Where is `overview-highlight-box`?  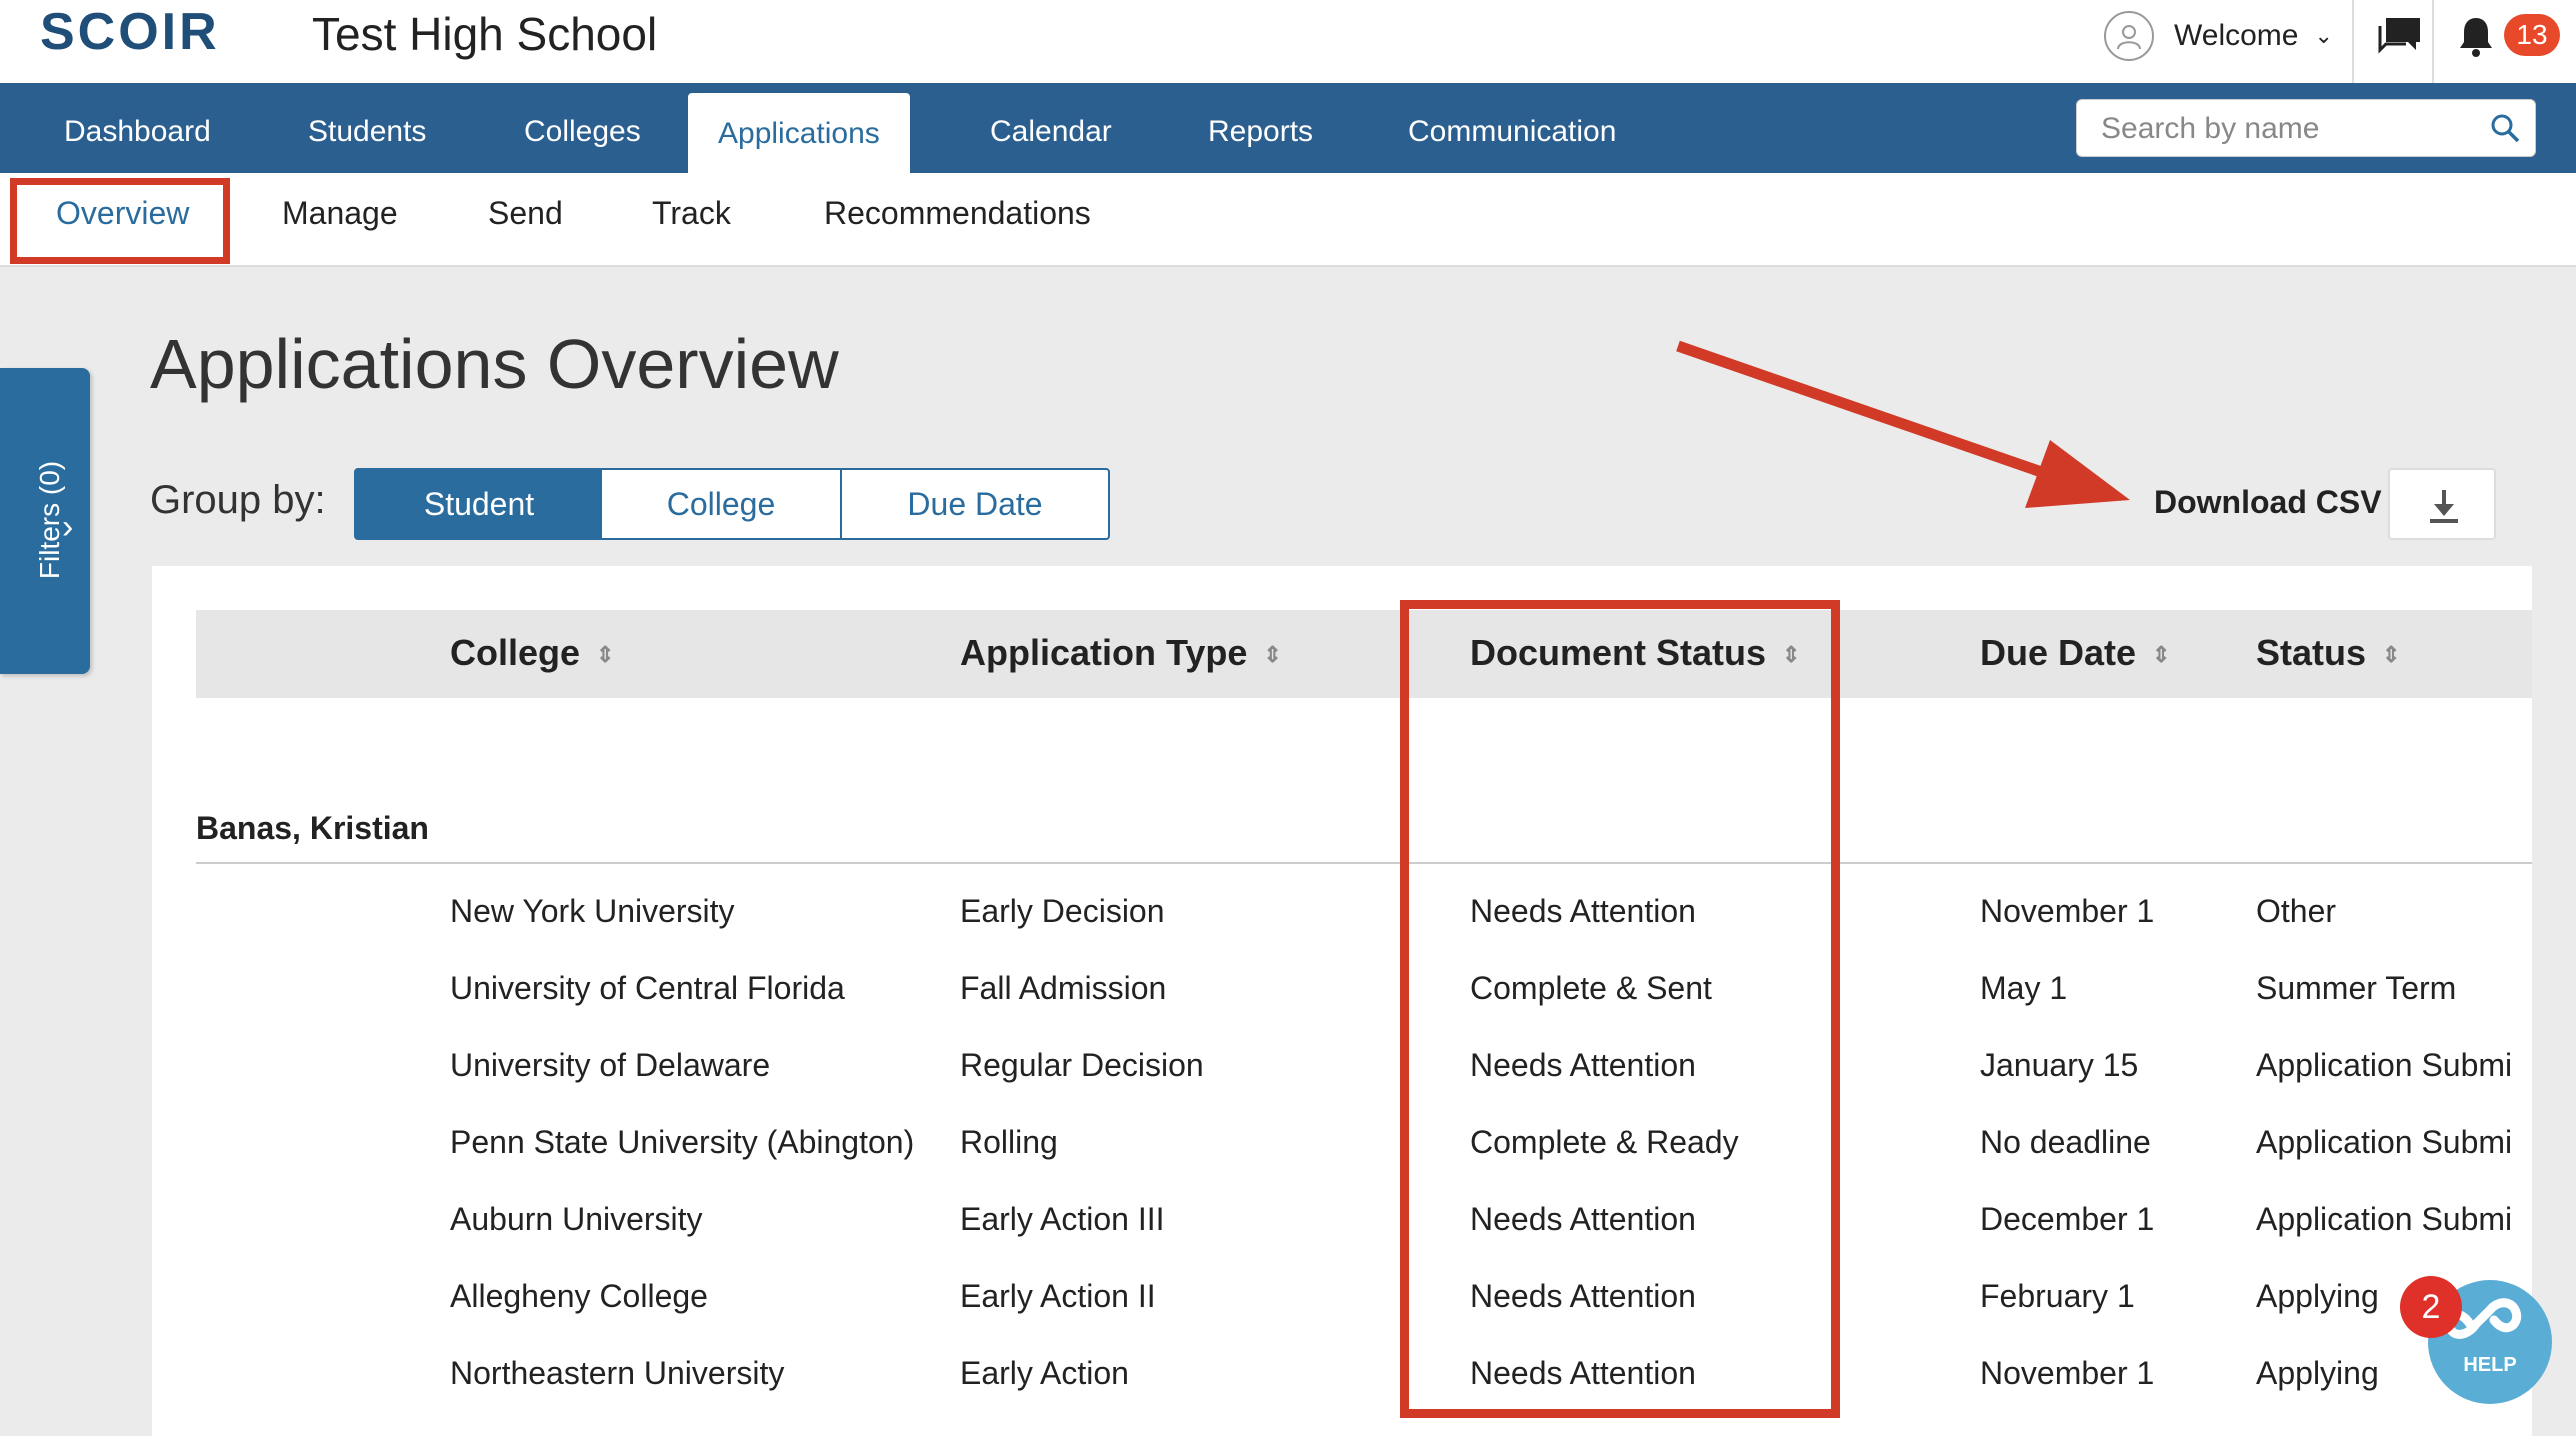
overview-highlight-box is located at coordinates (120, 221).